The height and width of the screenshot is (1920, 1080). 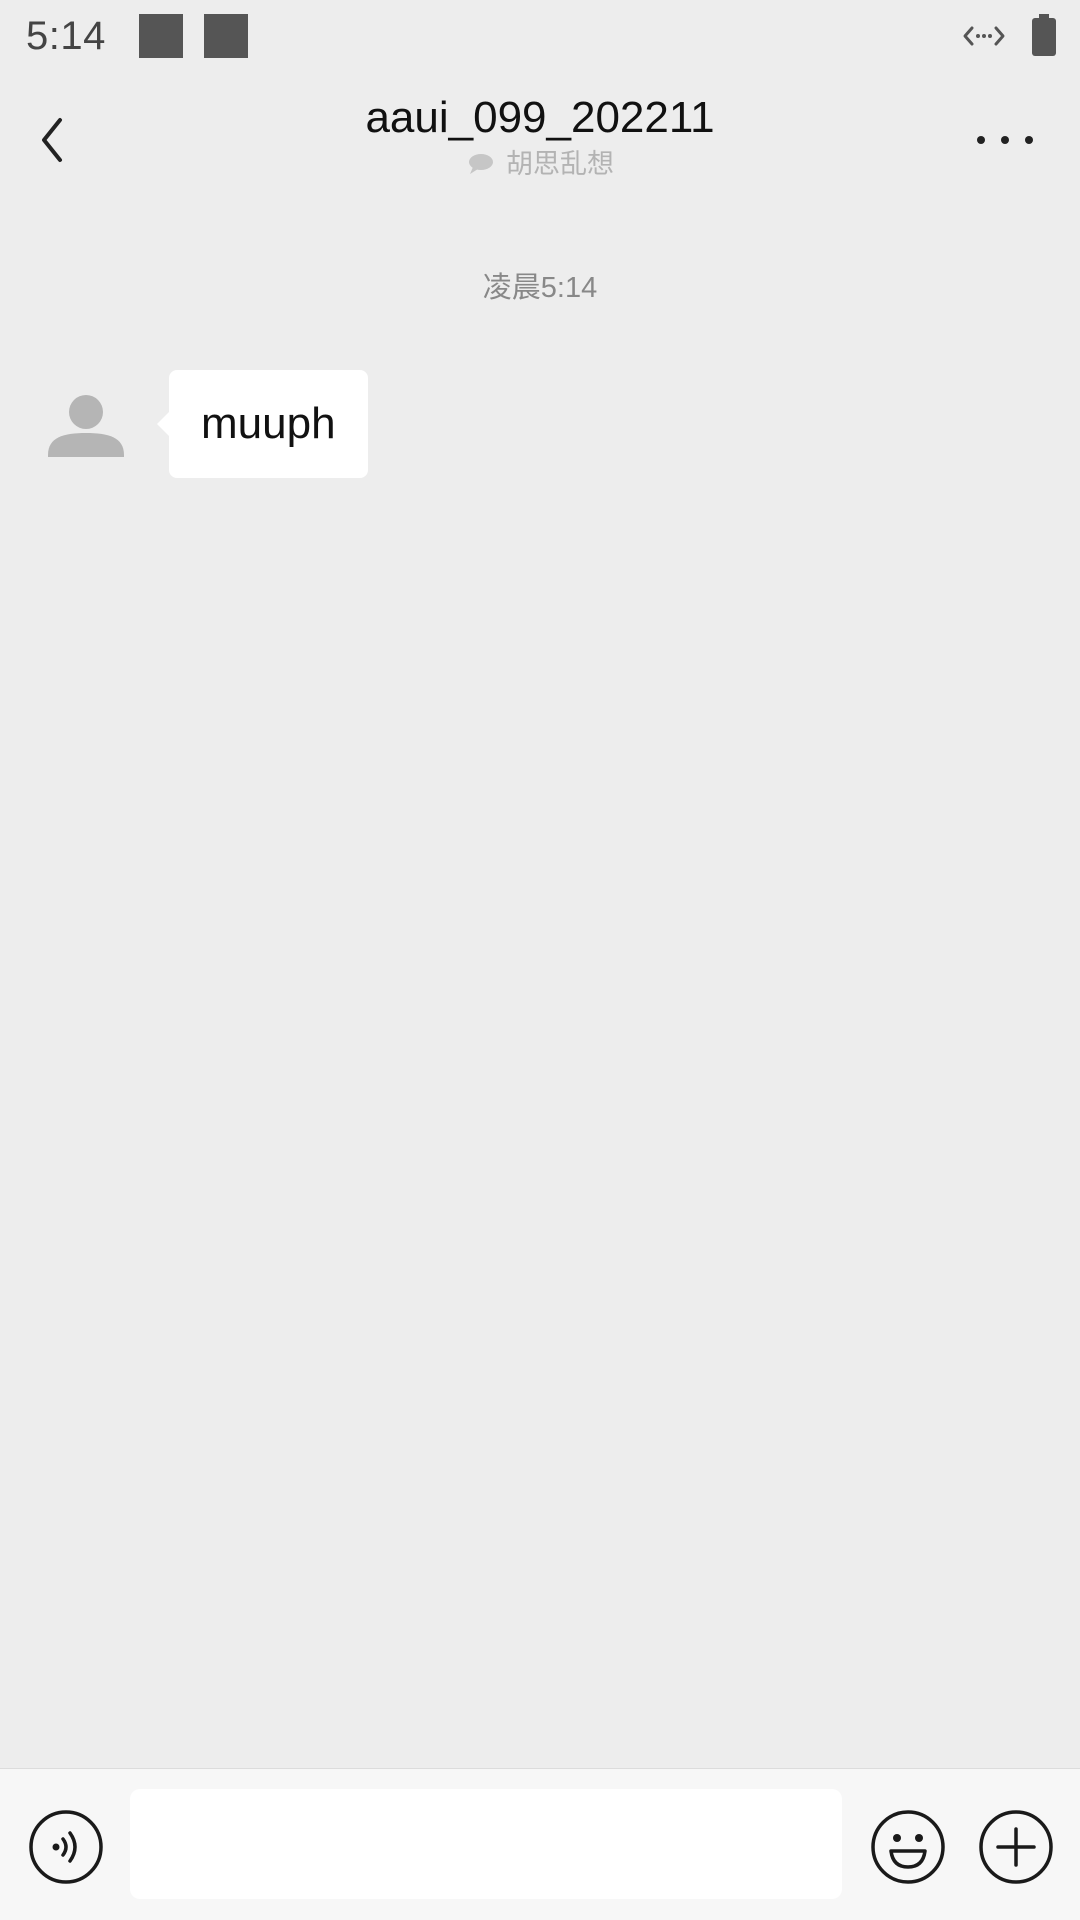 What do you see at coordinates (481, 164) in the screenshot?
I see `chat-bubble-icon` at bounding box center [481, 164].